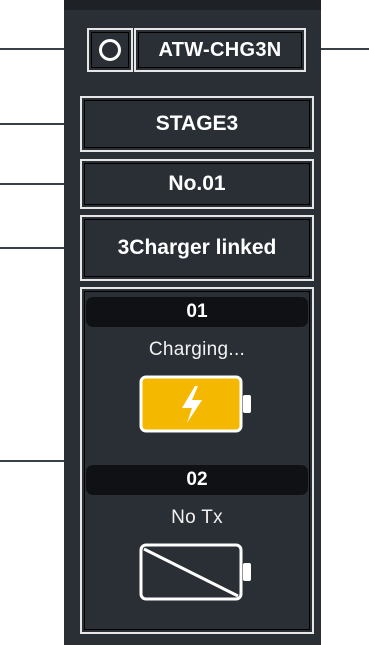  I want to click on linked-status: 3Charger linked, so click(197, 248).